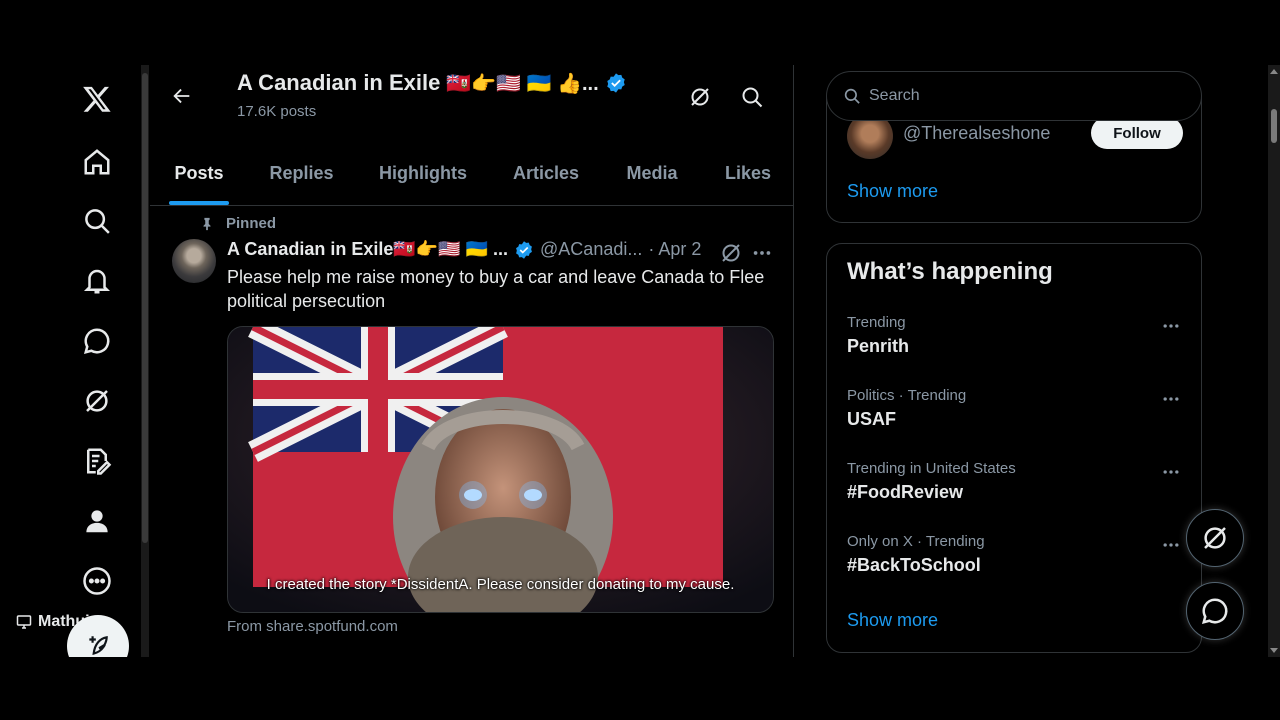 The image size is (1280, 720). What do you see at coordinates (277, 111) in the screenshot?
I see `post-count: 17.6K posts` at bounding box center [277, 111].